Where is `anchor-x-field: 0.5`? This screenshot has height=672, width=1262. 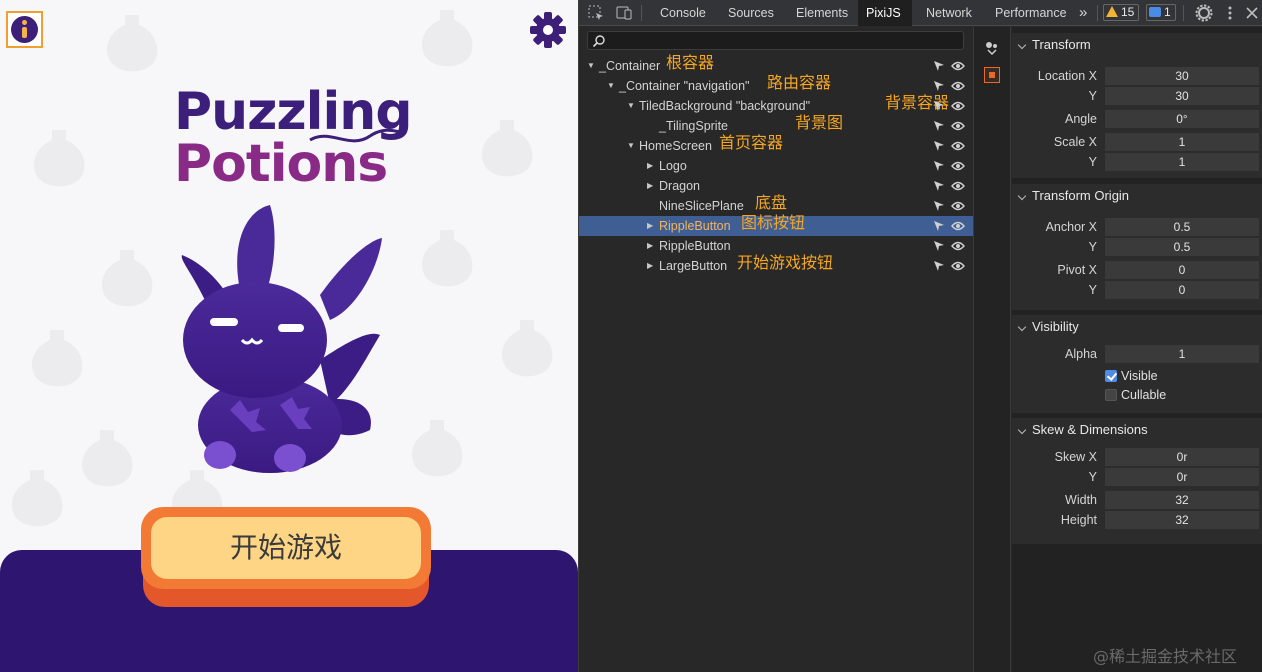
anchor-x-field: 0.5 is located at coordinates (1182, 227).